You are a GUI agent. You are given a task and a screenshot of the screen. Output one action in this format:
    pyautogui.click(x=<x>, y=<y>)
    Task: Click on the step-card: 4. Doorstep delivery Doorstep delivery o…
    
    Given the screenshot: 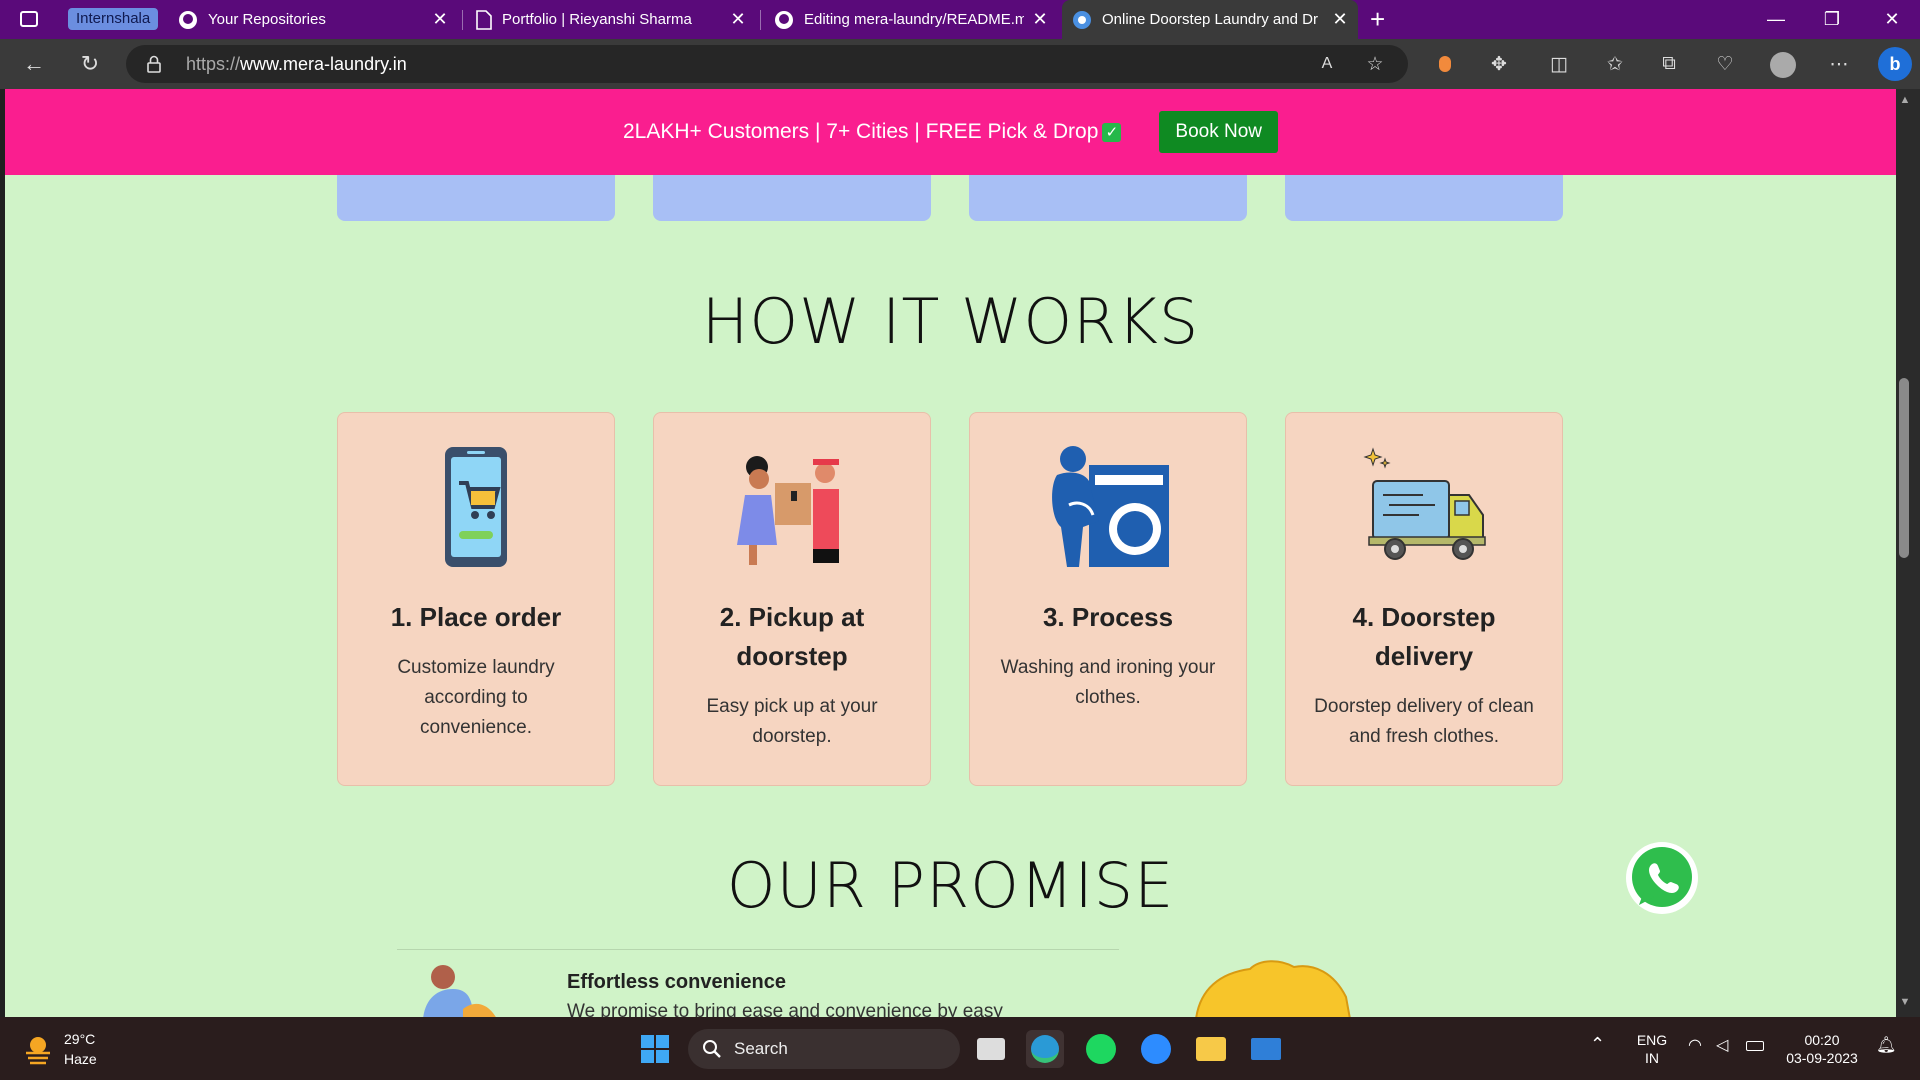 What is the action you would take?
    pyautogui.click(x=1424, y=599)
    